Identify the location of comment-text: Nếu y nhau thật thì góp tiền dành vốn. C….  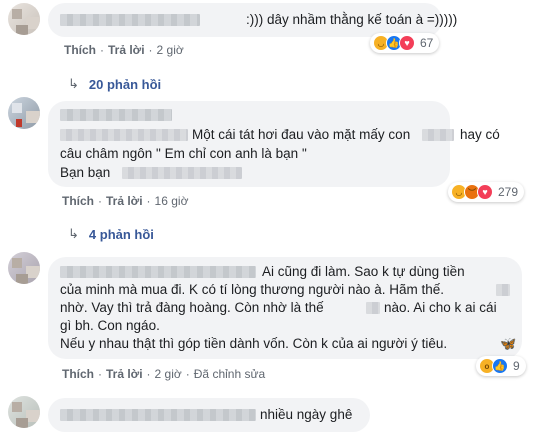
(254, 343).